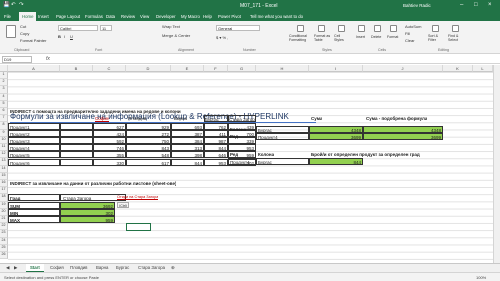  I want to click on sheet-tab-varna: Варна, so click(102, 268).